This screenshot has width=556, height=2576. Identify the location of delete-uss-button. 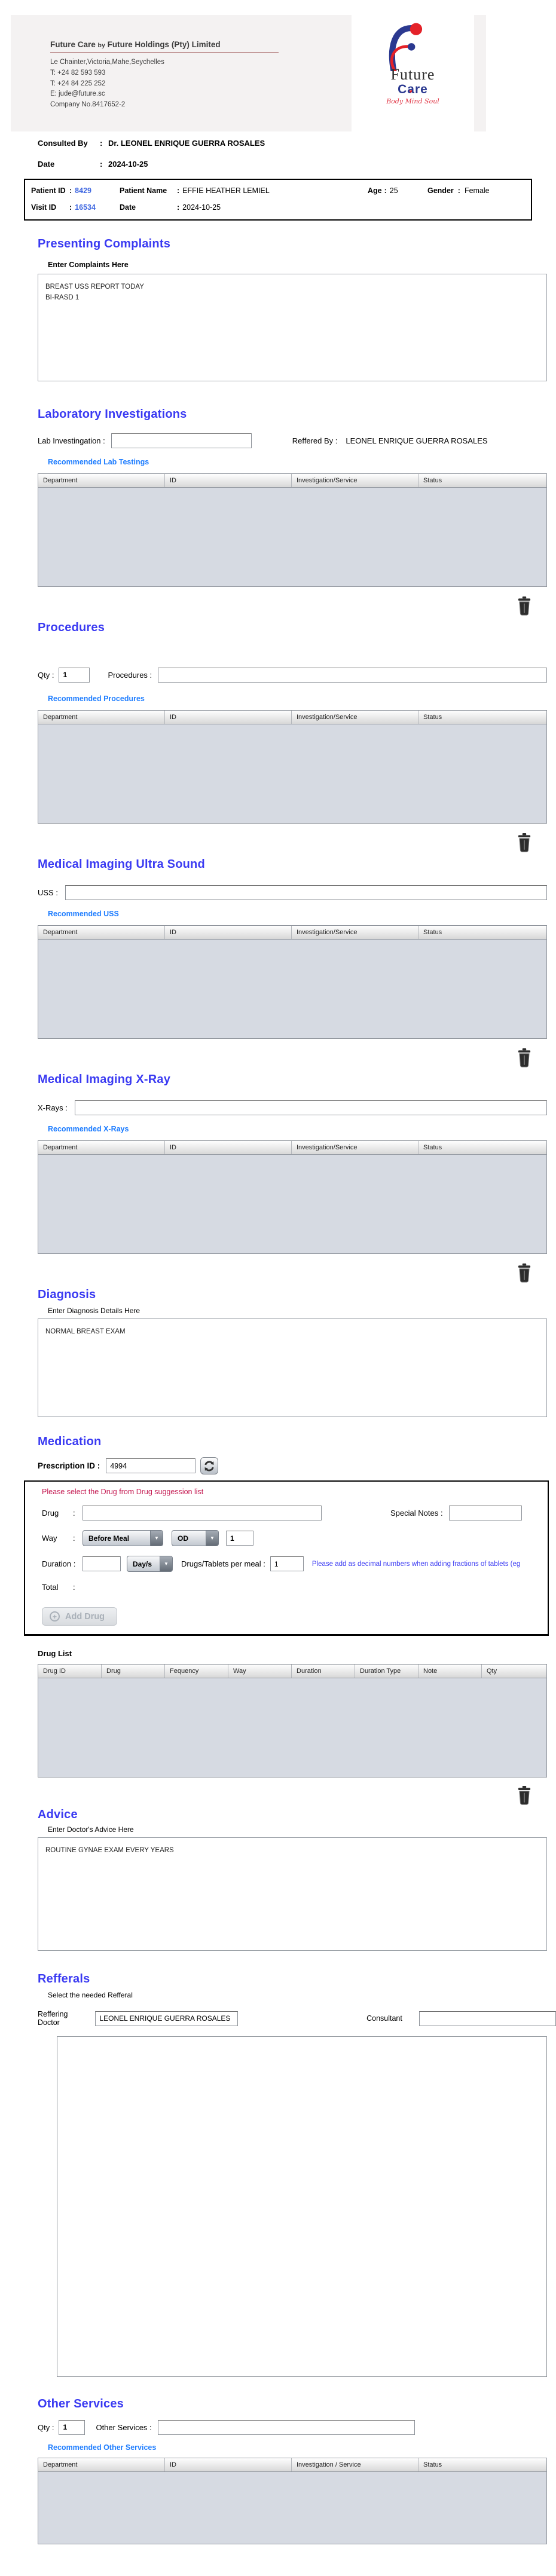
(524, 1058).